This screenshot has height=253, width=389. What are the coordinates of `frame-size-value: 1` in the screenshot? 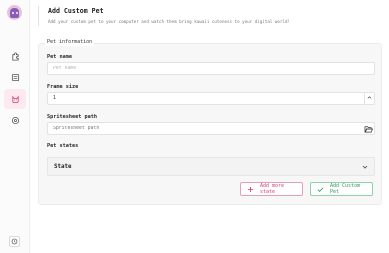 It's located at (54, 98).